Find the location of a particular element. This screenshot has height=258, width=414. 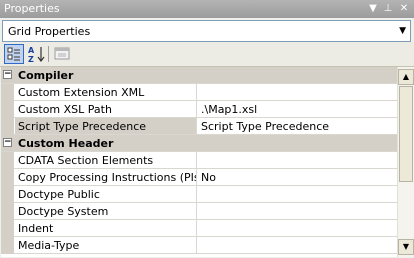

alphabetical-icon: A Z is located at coordinates (36, 55).